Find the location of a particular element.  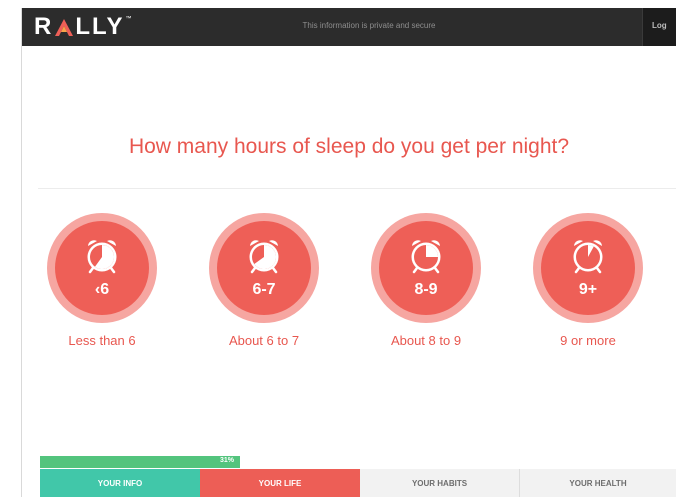

tab-your-info: YOUR INFO is located at coordinates (120, 483).